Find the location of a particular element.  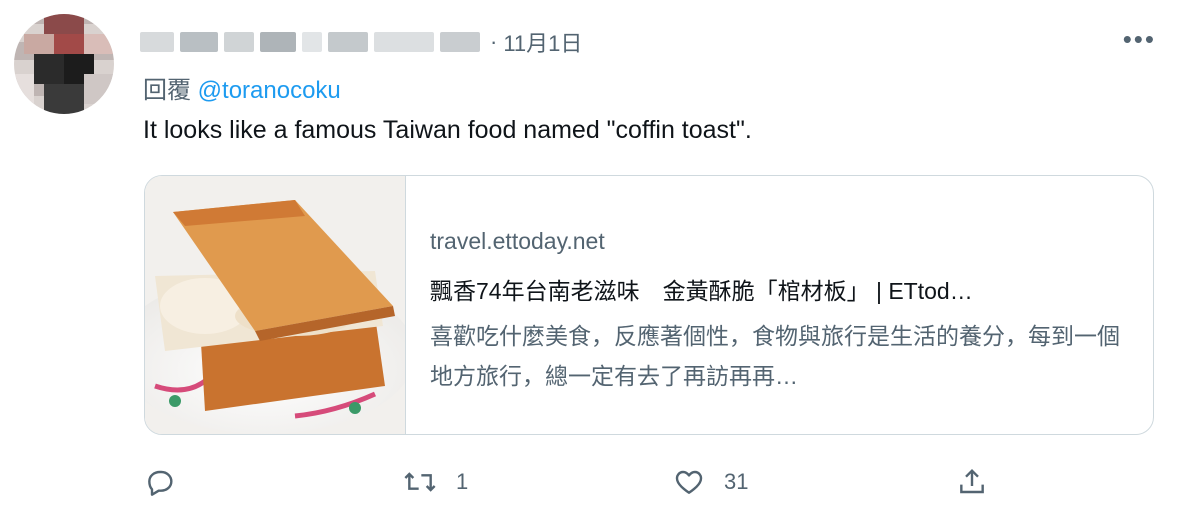

avatar is located at coordinates (64, 64).